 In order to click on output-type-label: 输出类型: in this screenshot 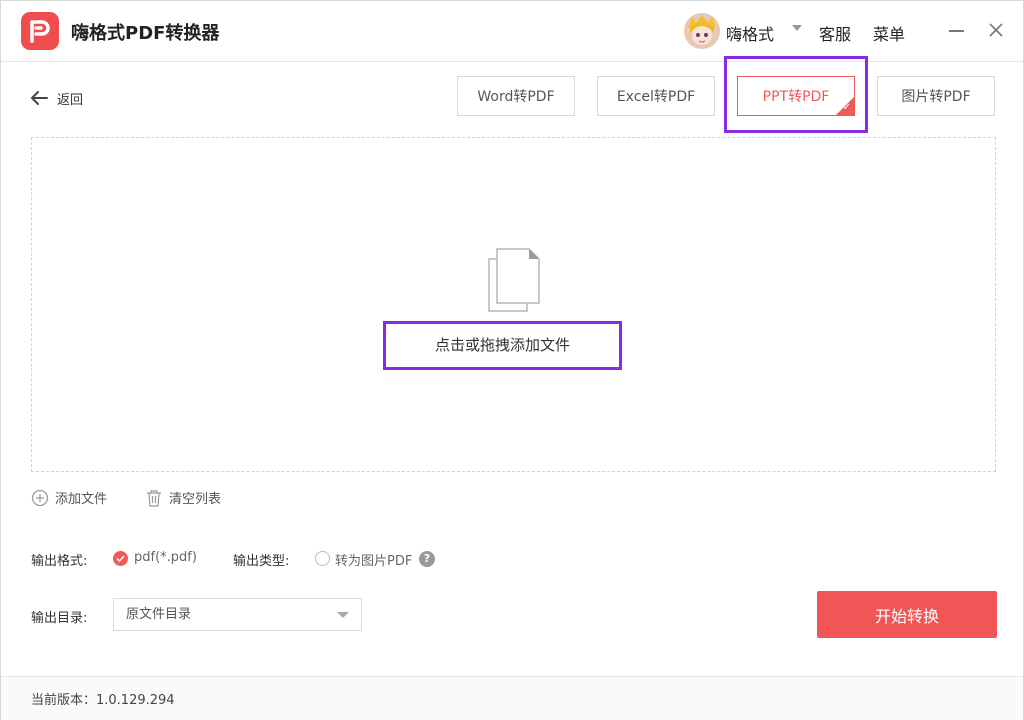, I will do `click(261, 561)`.